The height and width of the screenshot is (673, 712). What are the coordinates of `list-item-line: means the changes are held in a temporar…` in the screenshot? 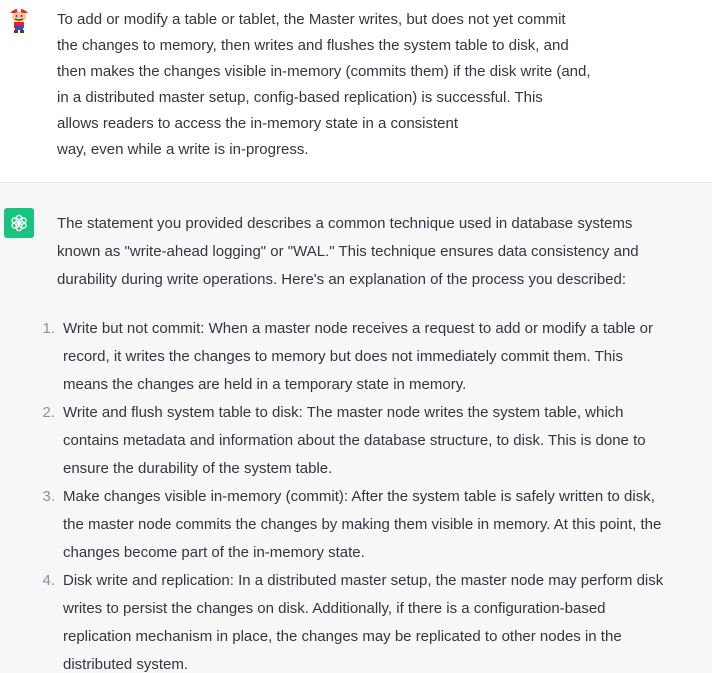 It's located at (265, 384).